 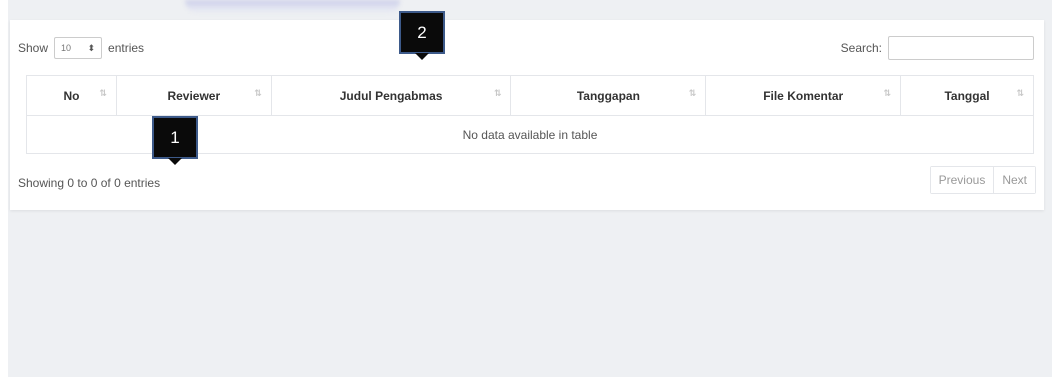 What do you see at coordinates (292, 7) in the screenshot?
I see `top-shadow-decoration` at bounding box center [292, 7].